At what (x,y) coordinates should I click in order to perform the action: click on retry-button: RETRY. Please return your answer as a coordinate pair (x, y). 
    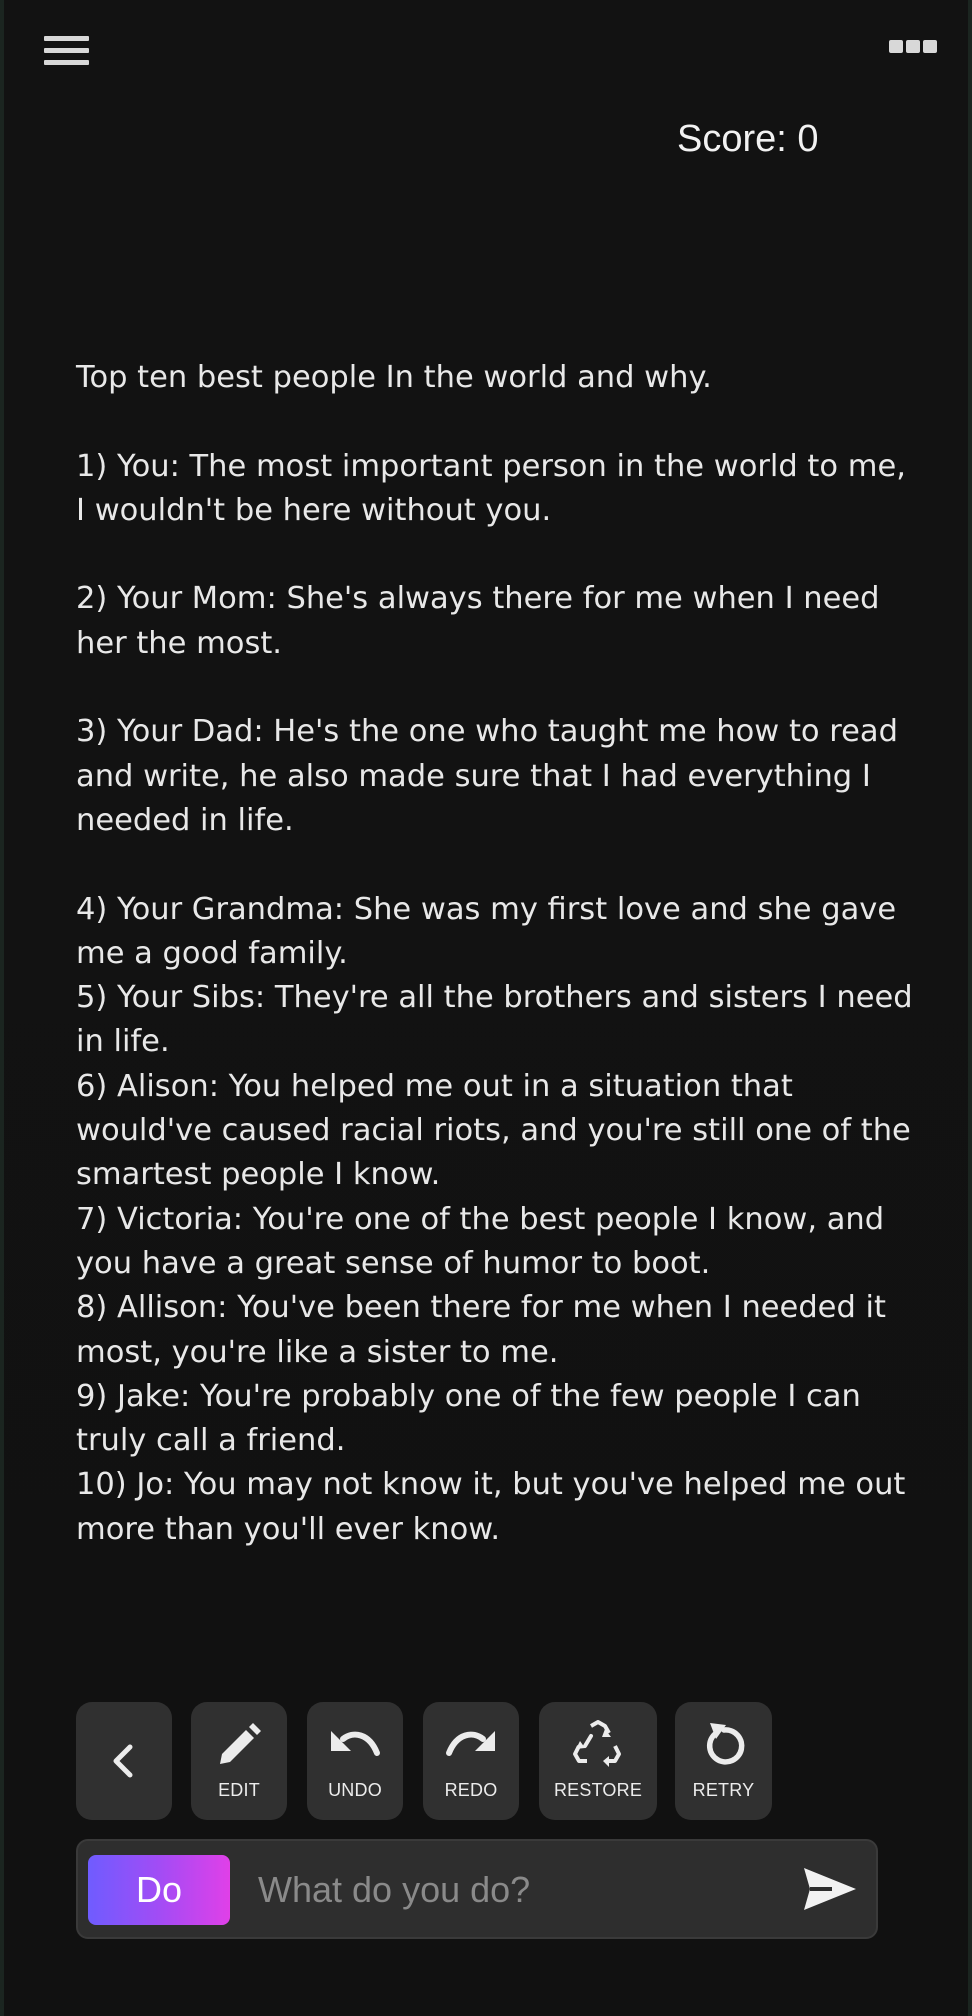
    Looking at the image, I should click on (723, 1761).